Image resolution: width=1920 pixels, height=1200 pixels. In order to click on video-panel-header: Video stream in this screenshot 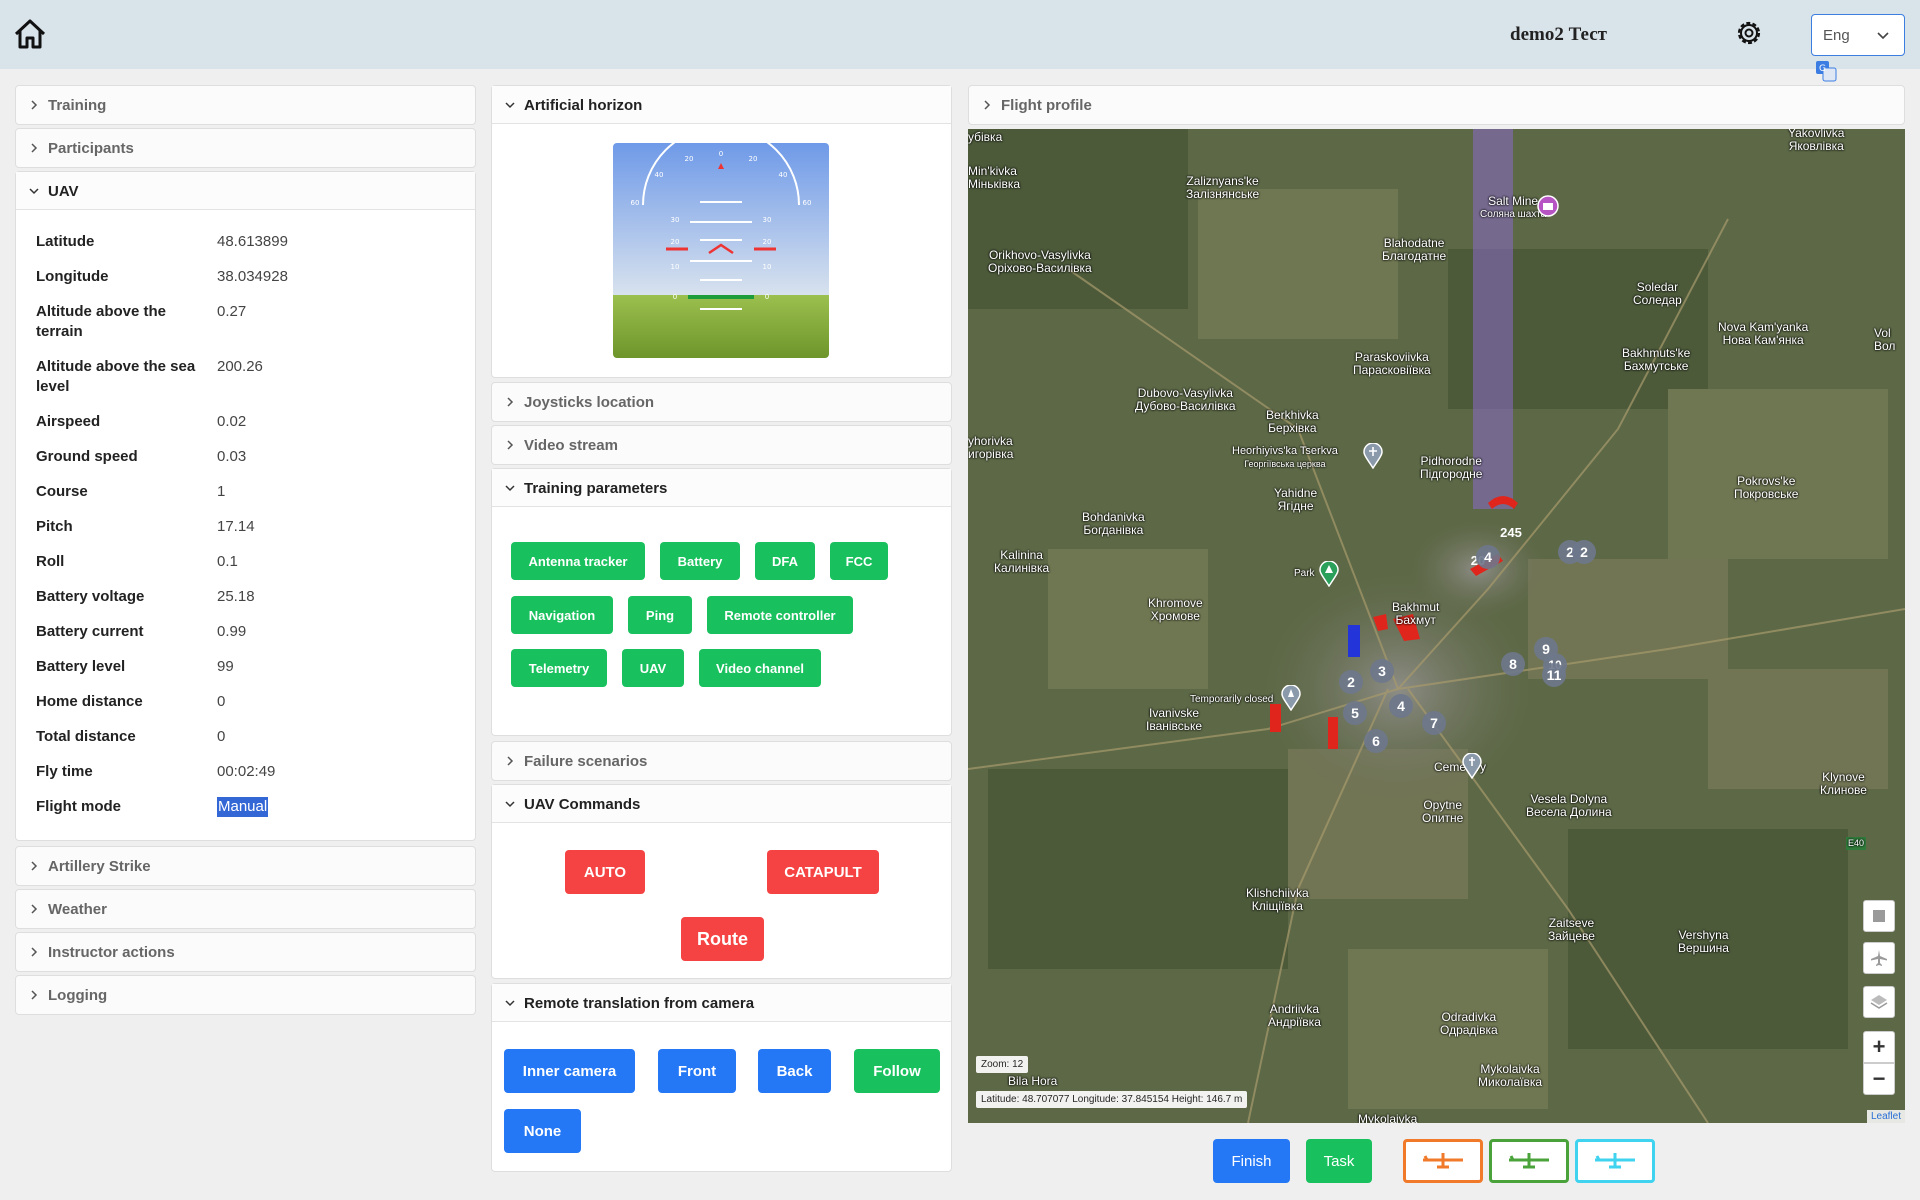, I will do `click(721, 445)`.